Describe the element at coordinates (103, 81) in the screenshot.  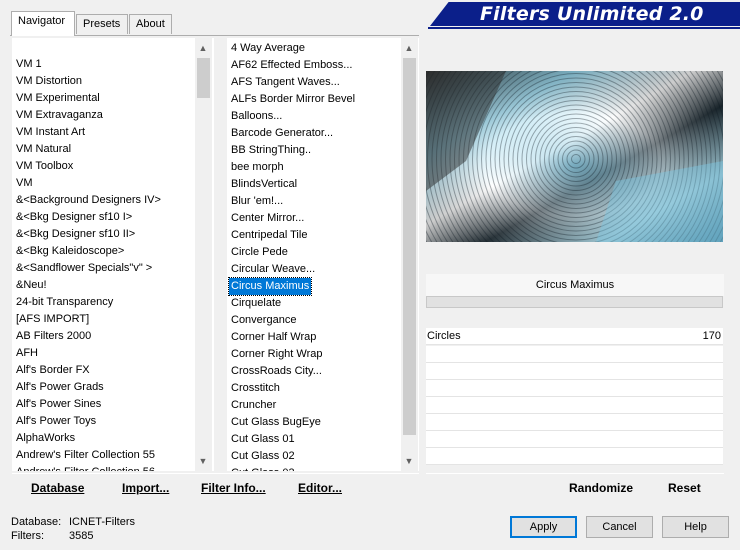
I see `category-item: VM Distortion` at that location.